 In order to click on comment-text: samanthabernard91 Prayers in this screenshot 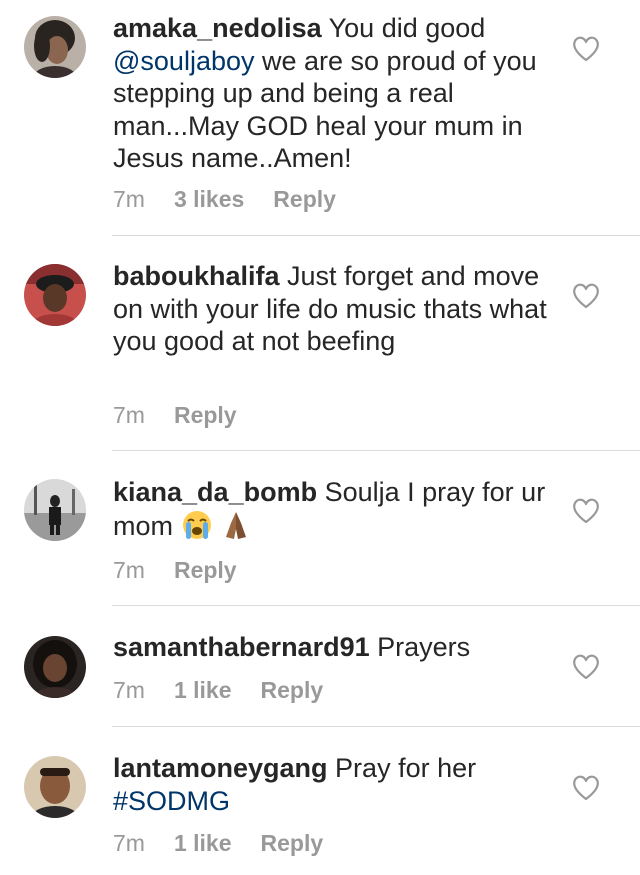, I will do `click(333, 647)`.